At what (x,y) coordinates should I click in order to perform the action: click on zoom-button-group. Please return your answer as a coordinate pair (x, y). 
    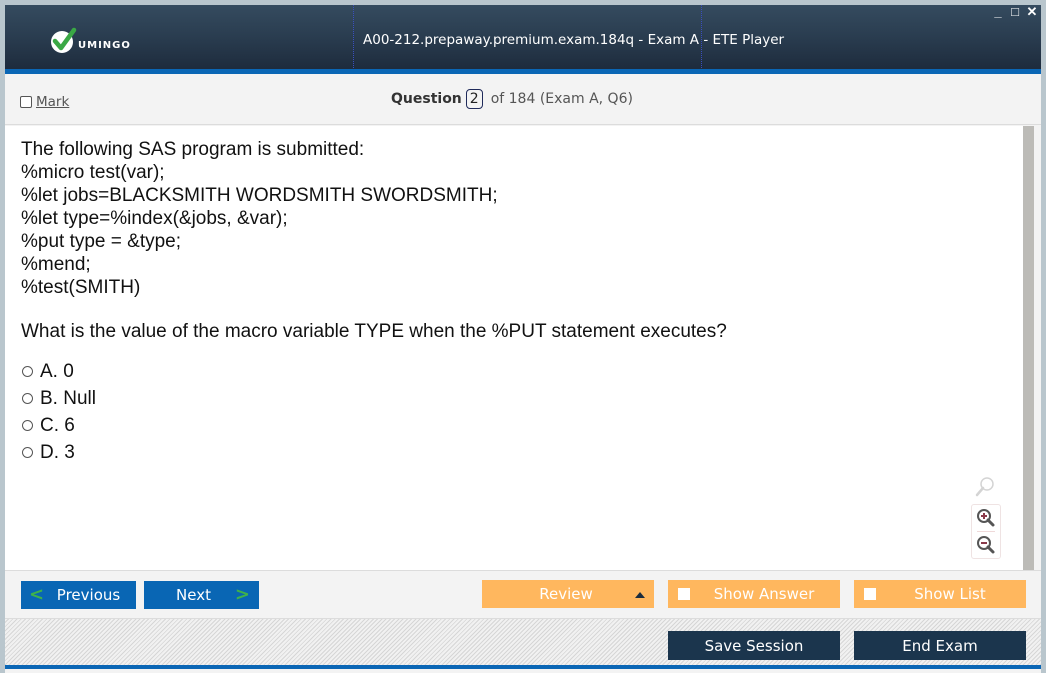
    Looking at the image, I should click on (986, 531).